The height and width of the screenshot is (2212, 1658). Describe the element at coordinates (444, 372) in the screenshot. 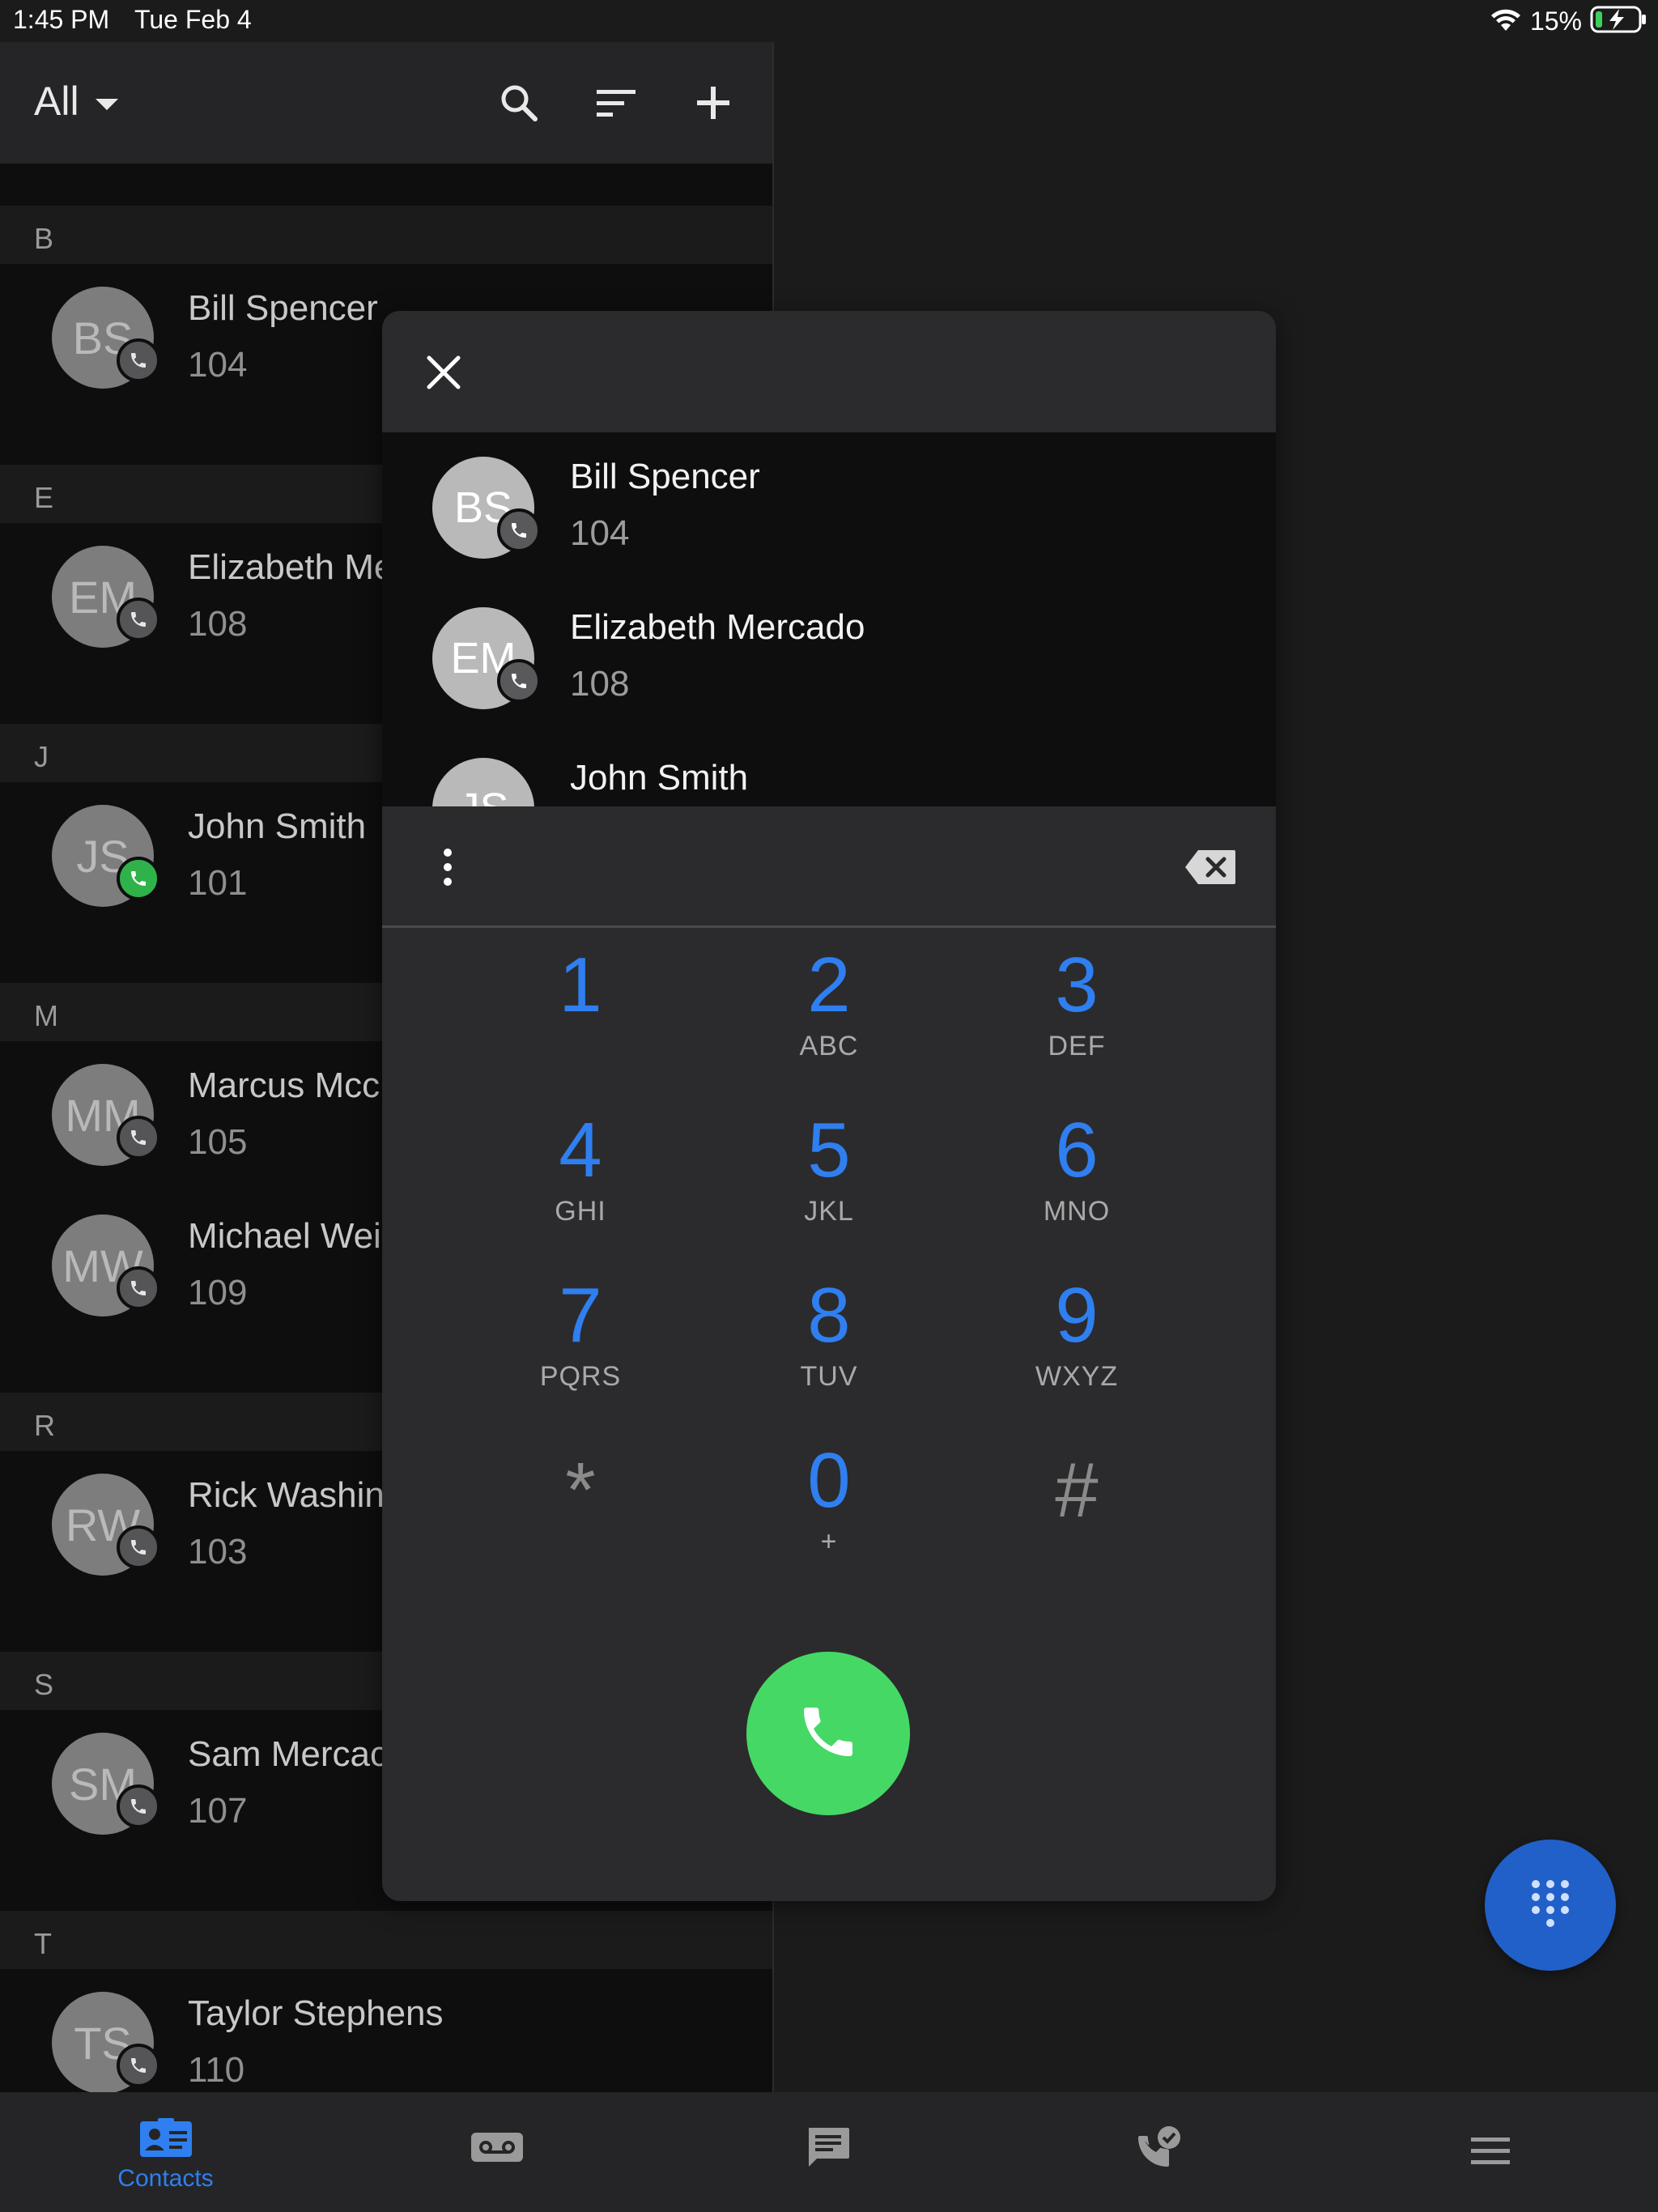

I see `close-icon` at that location.